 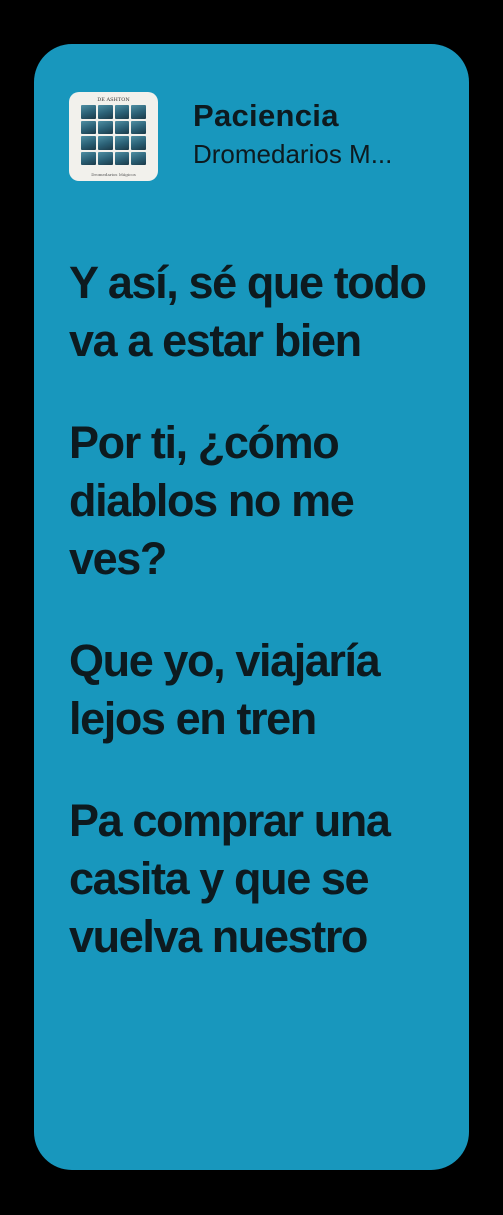 What do you see at coordinates (212, 500) in the screenshot?
I see `lyric-line: Por ti, ¿cómo diablos no me ves?` at bounding box center [212, 500].